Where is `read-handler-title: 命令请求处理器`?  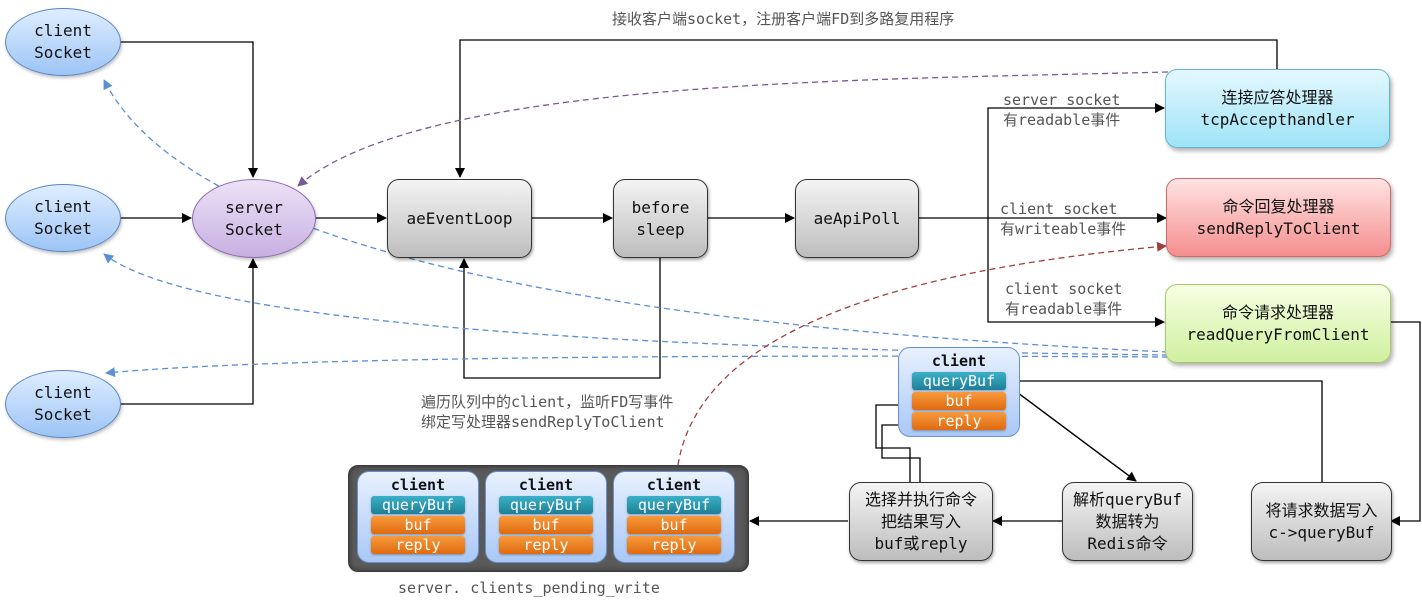 read-handler-title: 命令请求处理器 is located at coordinates (1277, 312).